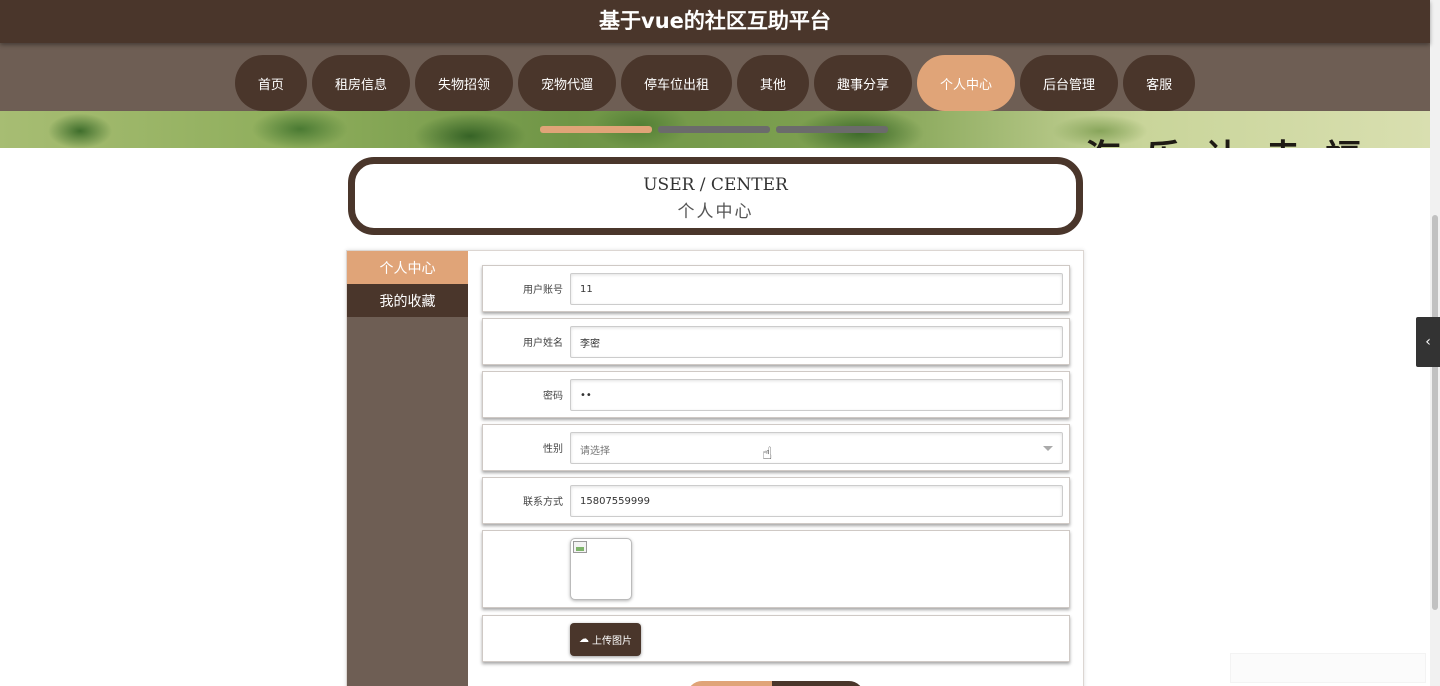 The height and width of the screenshot is (686, 1440). What do you see at coordinates (1328, 668) in the screenshot?
I see `floating-placeholder` at bounding box center [1328, 668].